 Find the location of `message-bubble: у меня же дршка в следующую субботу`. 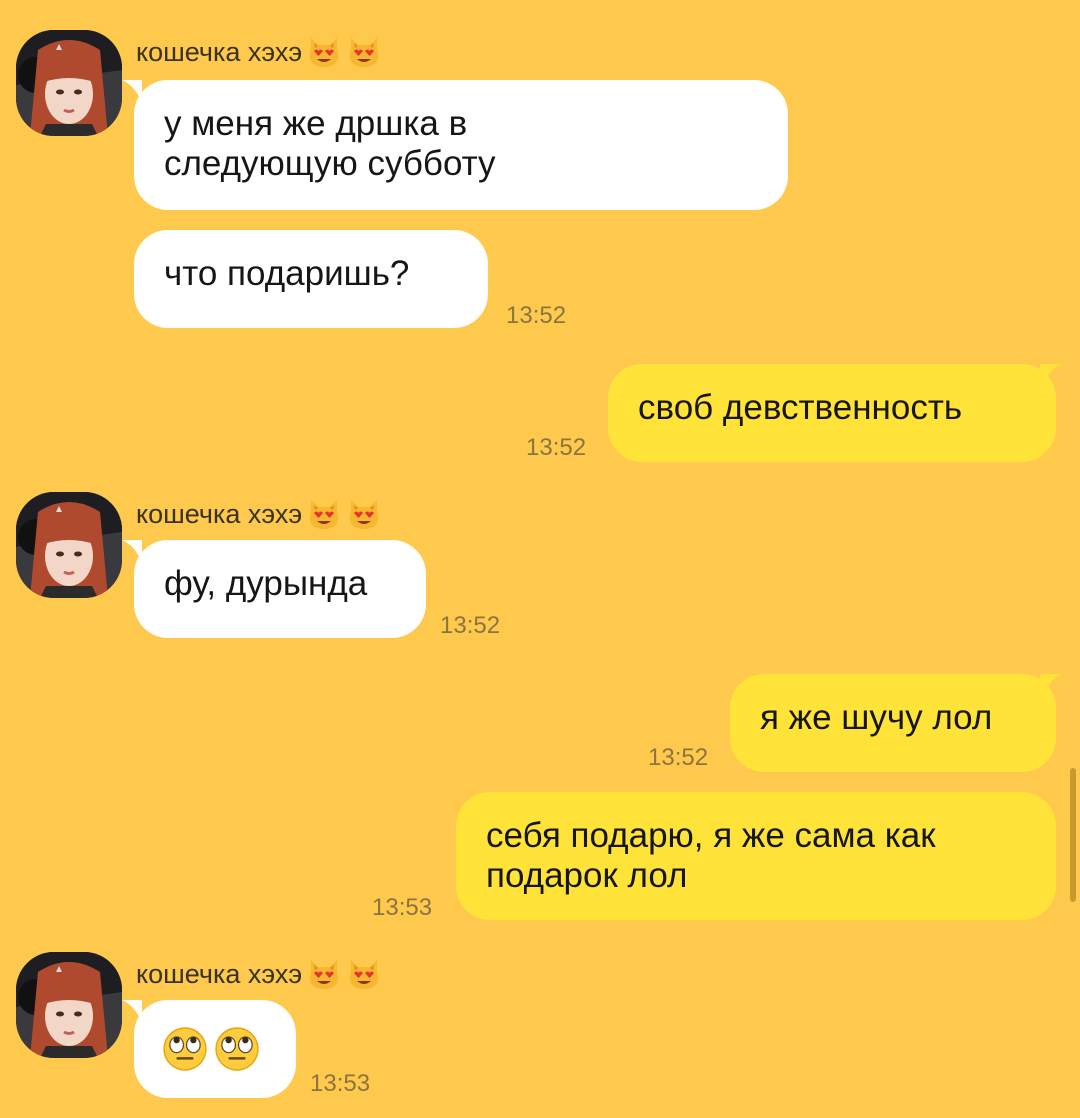

message-bubble: у меня же дршка в следующую субботу is located at coordinates (461, 145).